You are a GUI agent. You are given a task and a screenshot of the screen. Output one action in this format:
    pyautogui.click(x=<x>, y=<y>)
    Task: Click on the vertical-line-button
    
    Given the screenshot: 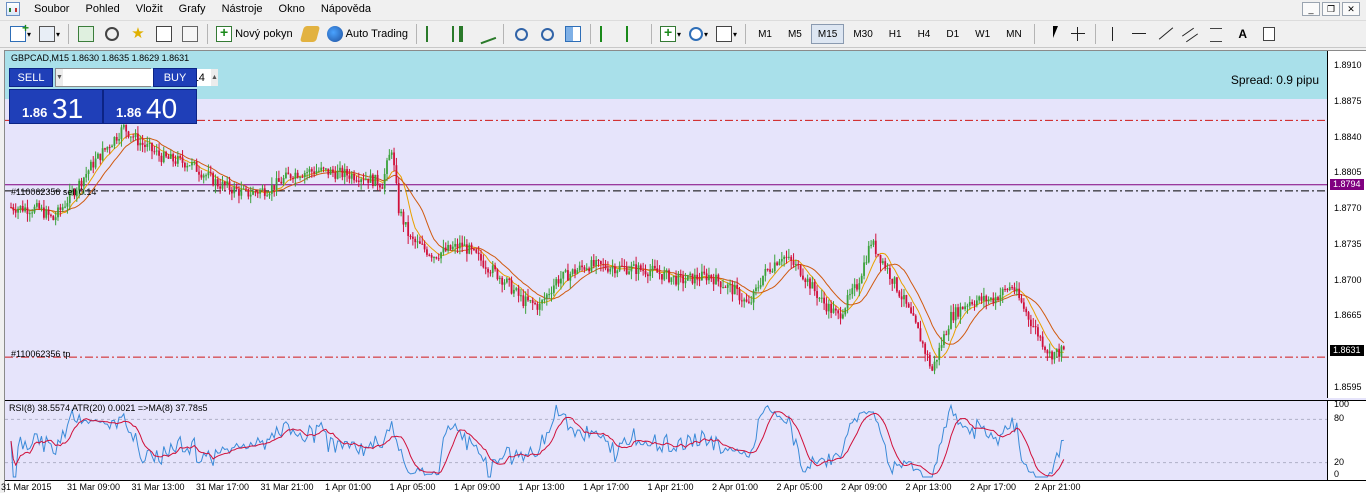 What is the action you would take?
    pyautogui.click(x=1113, y=34)
    